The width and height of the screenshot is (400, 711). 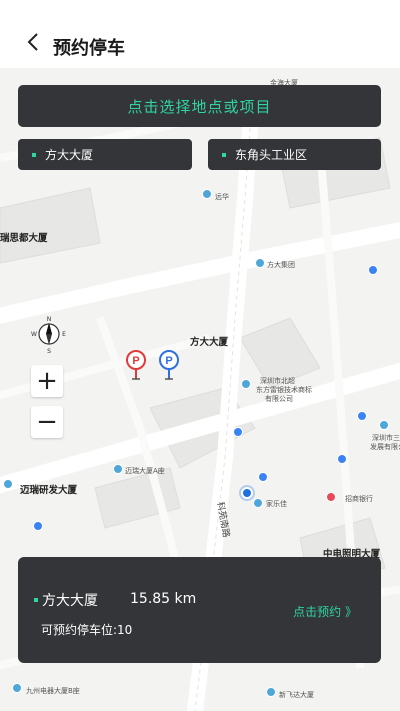 I want to click on select-location-label: 点击选择地点或项目, so click(x=199, y=106).